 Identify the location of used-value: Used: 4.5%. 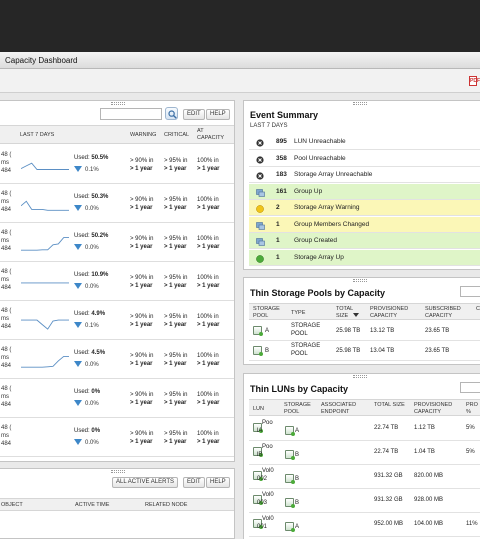
(89, 353).